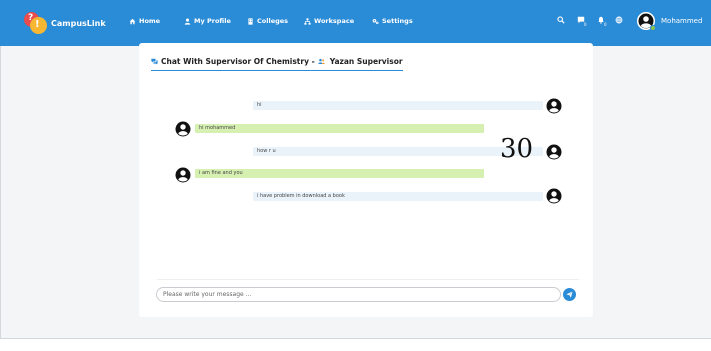  I want to click on sitemap-icon, so click(307, 21).